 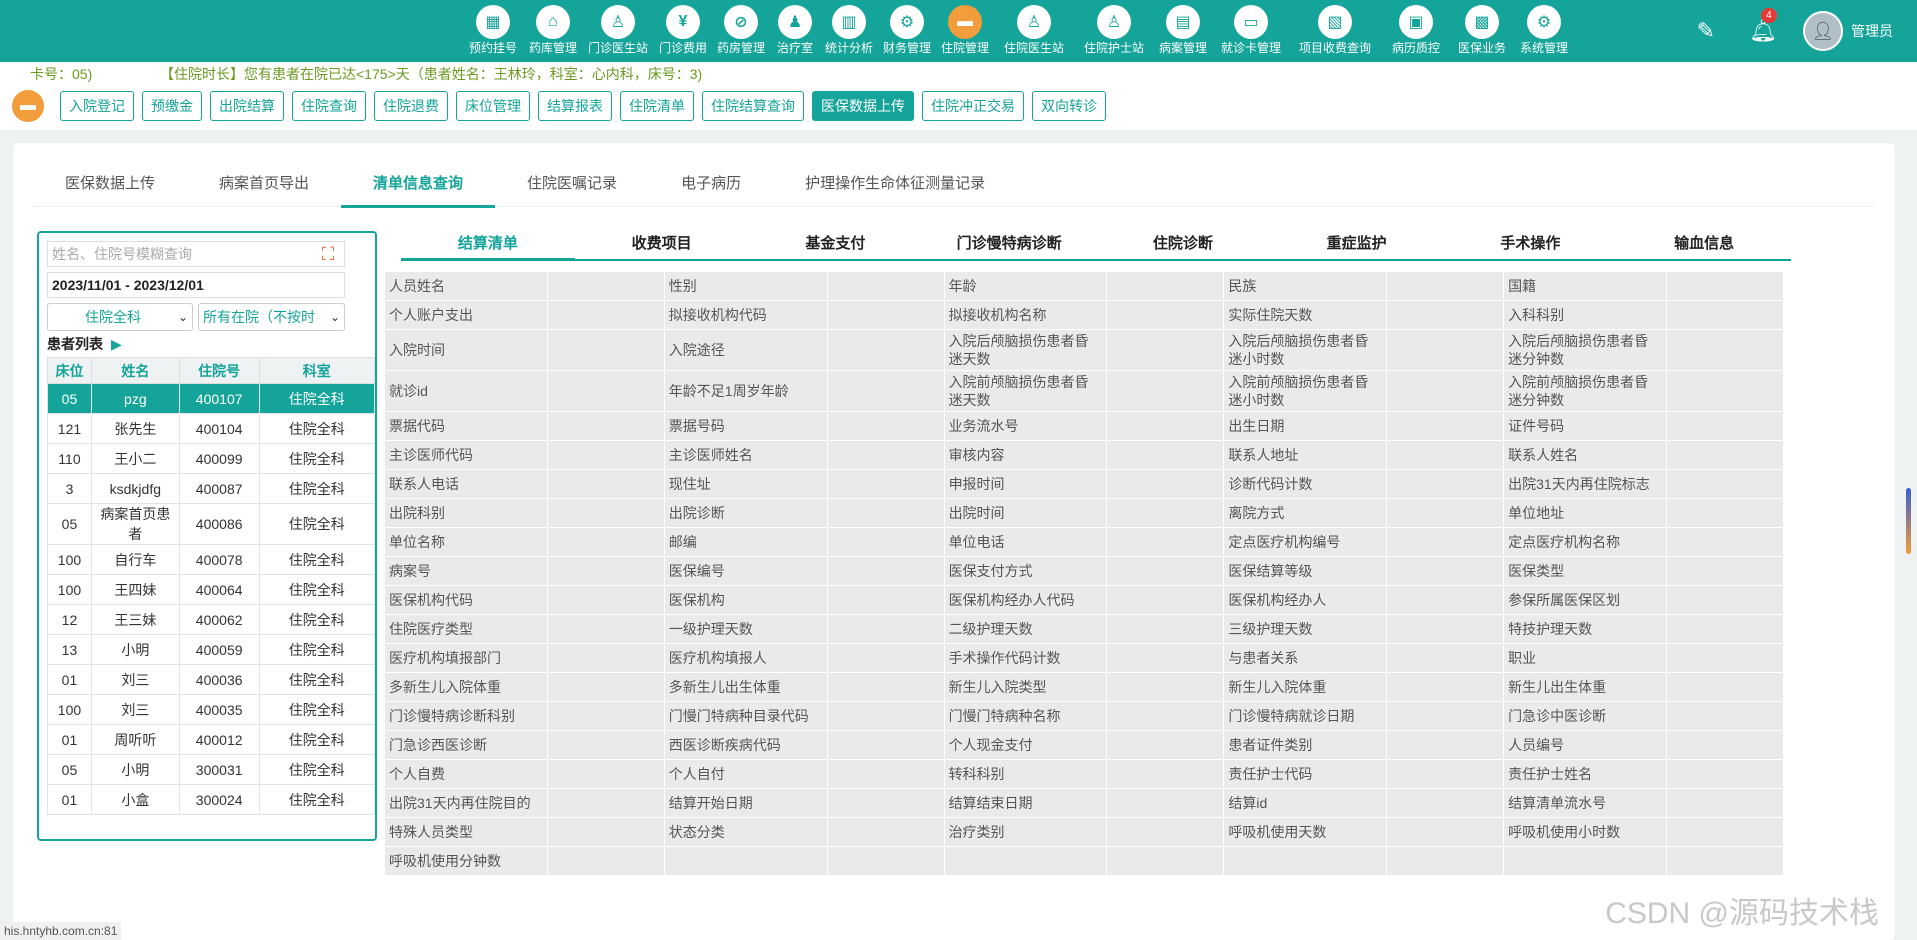 I want to click on bell-icon: 🔔︎ 4, so click(x=1763, y=26).